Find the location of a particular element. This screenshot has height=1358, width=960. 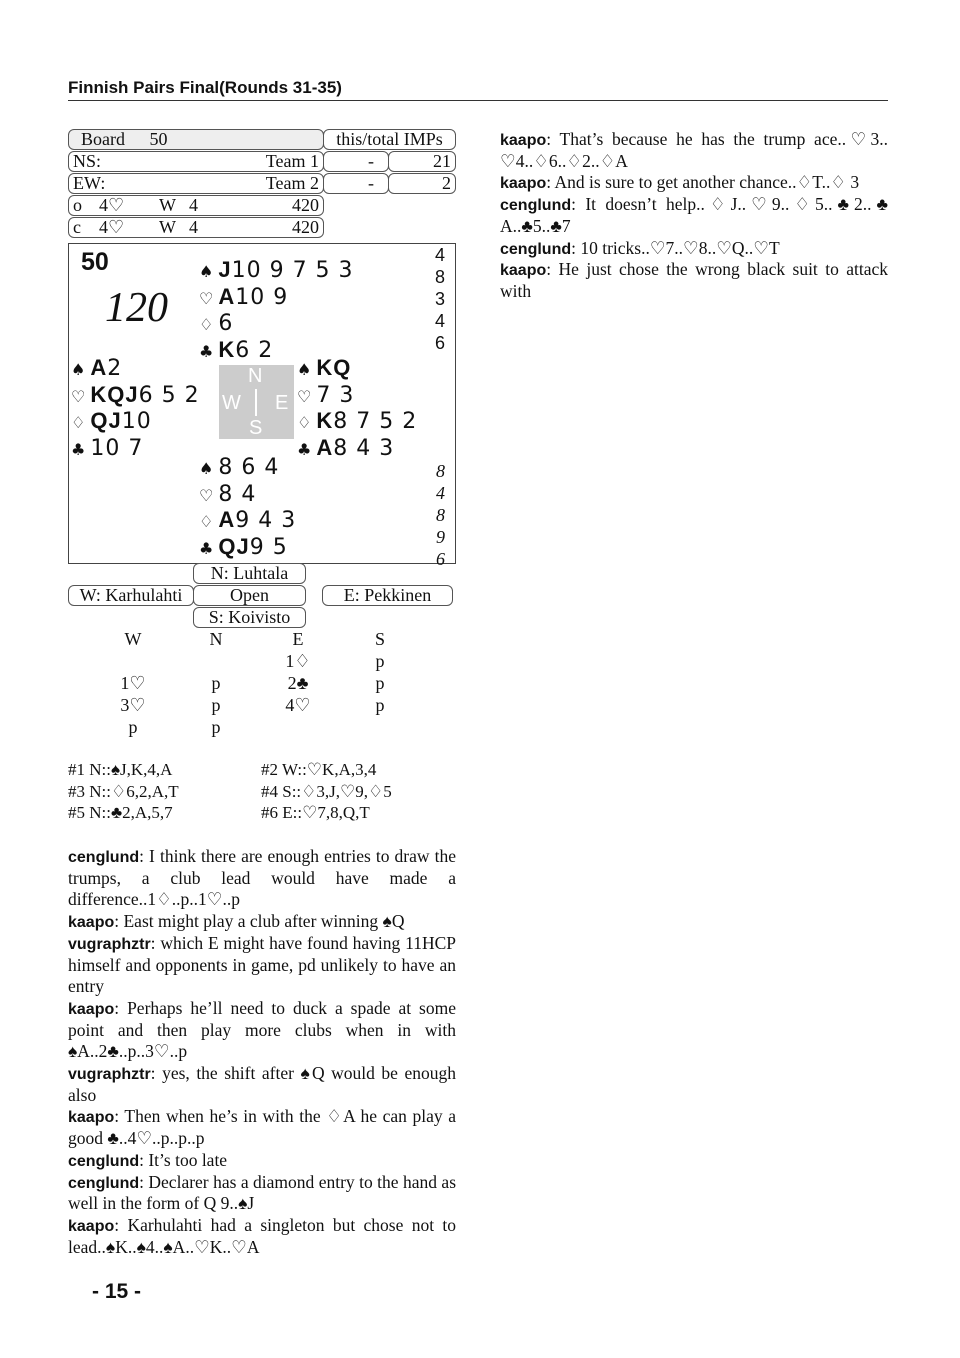

comment: cenglund: It’s too late is located at coordinates (262, 1161).